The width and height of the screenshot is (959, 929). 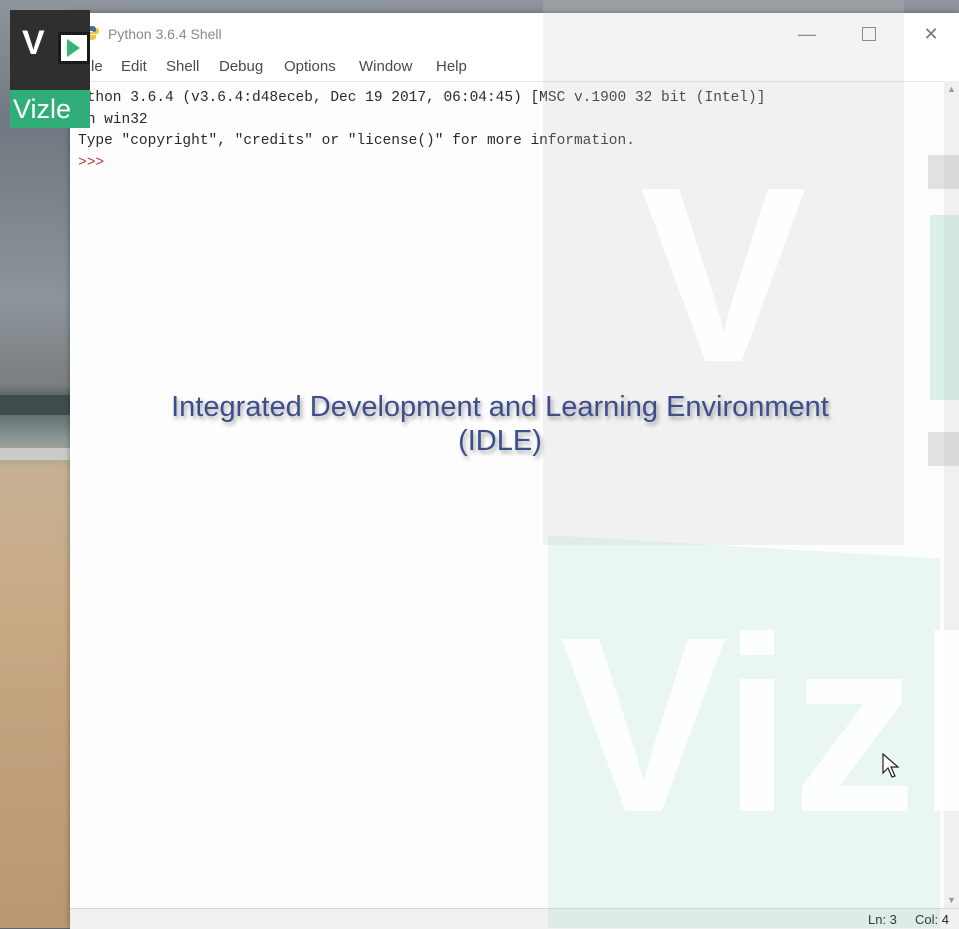 I want to click on scroll-down-icon: ▼, so click(x=951, y=900).